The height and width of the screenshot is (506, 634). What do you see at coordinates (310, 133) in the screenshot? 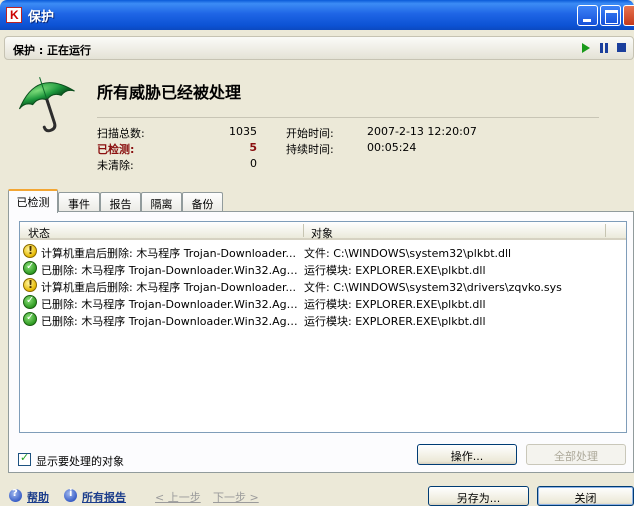
I see `start-time-label: 开始时间:` at bounding box center [310, 133].